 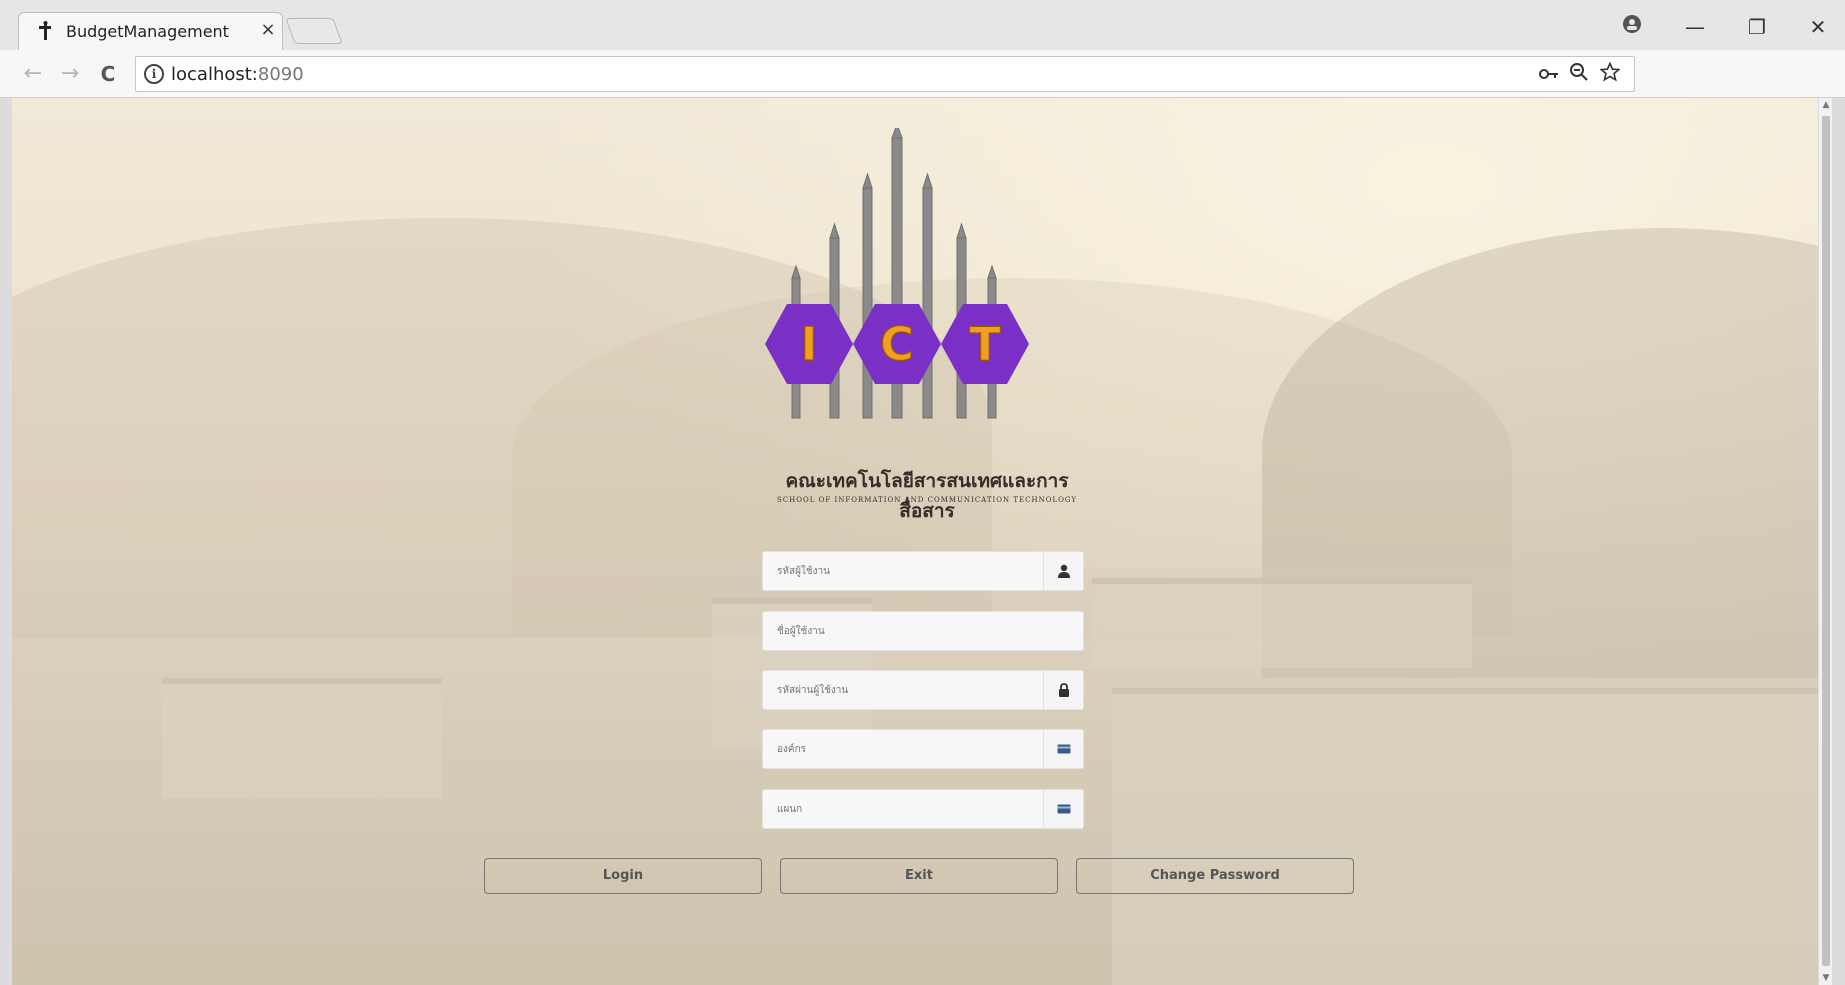 What do you see at coordinates (1549, 75) in the screenshot?
I see `key-icon` at bounding box center [1549, 75].